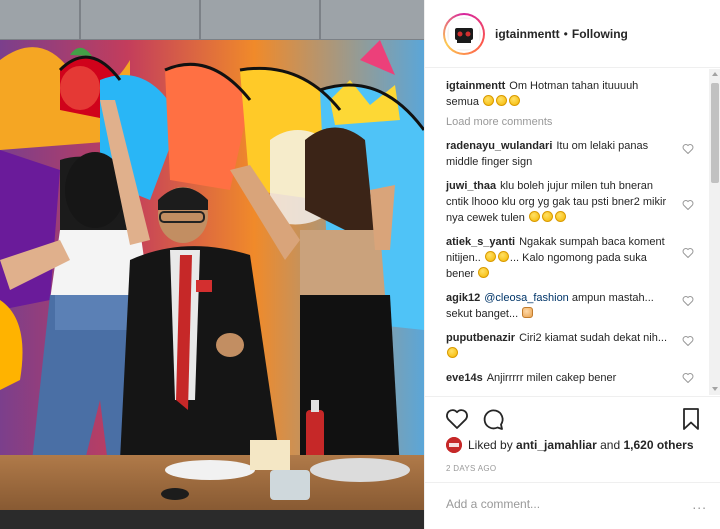  What do you see at coordinates (480, 338) in the screenshot?
I see `comment-username: puputbenazir` at bounding box center [480, 338].